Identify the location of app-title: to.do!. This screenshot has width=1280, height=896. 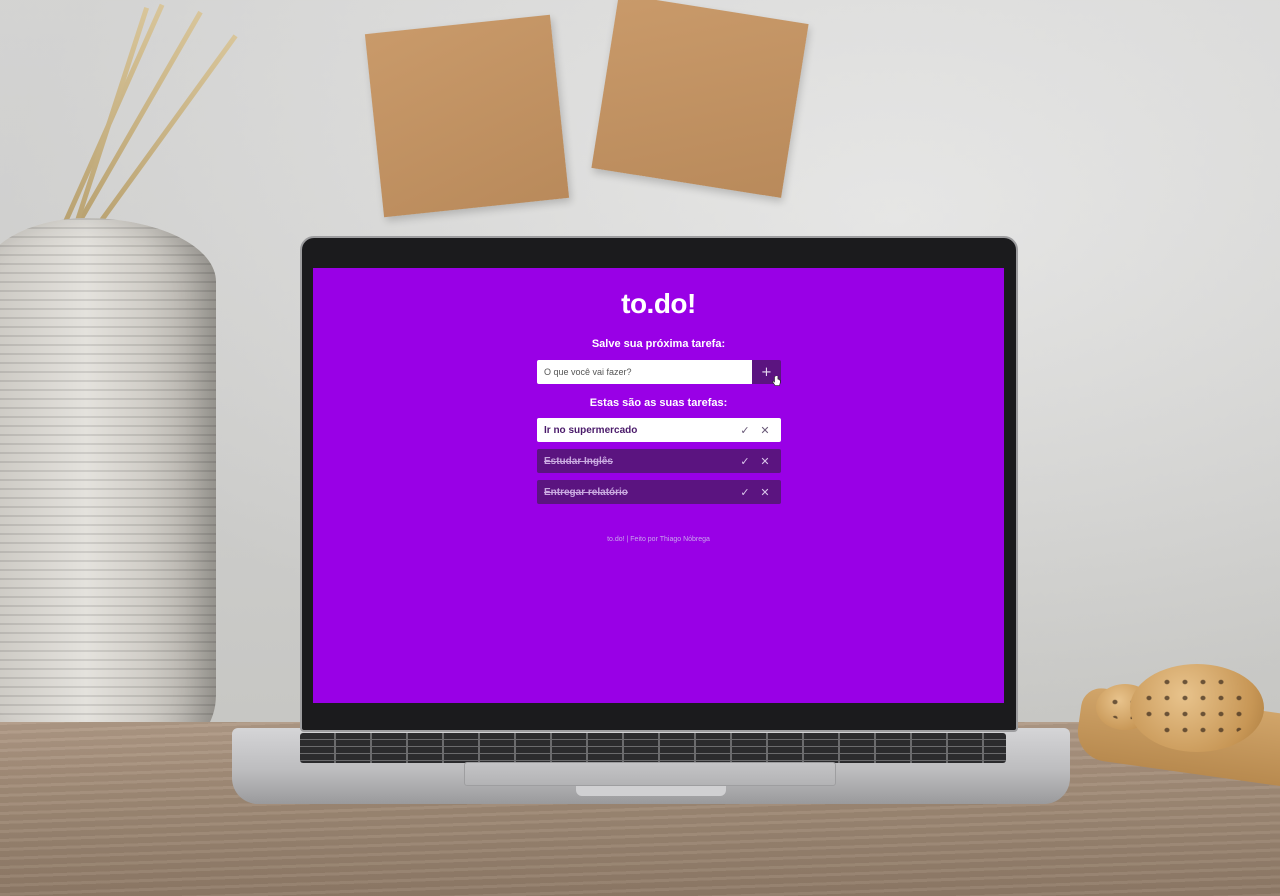
(658, 303).